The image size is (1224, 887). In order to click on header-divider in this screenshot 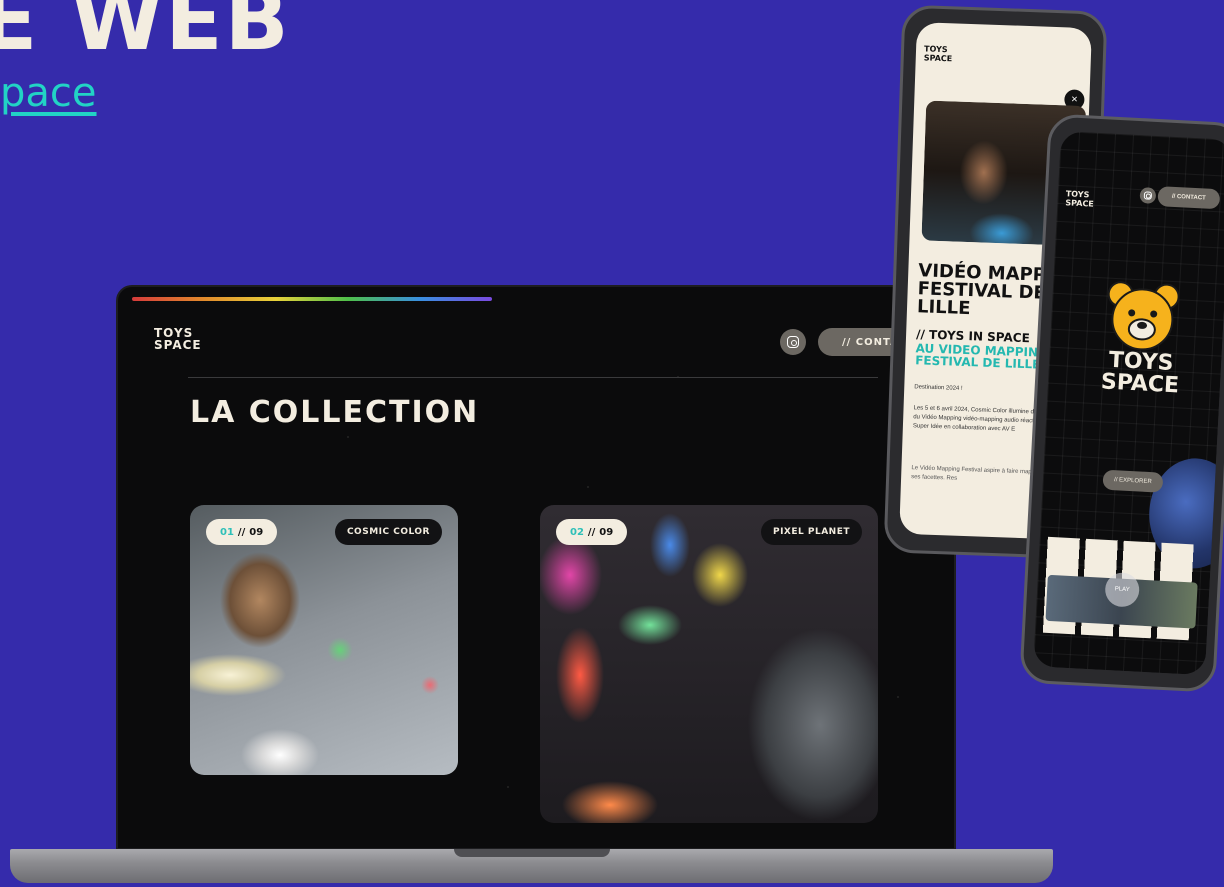, I will do `click(533, 377)`.